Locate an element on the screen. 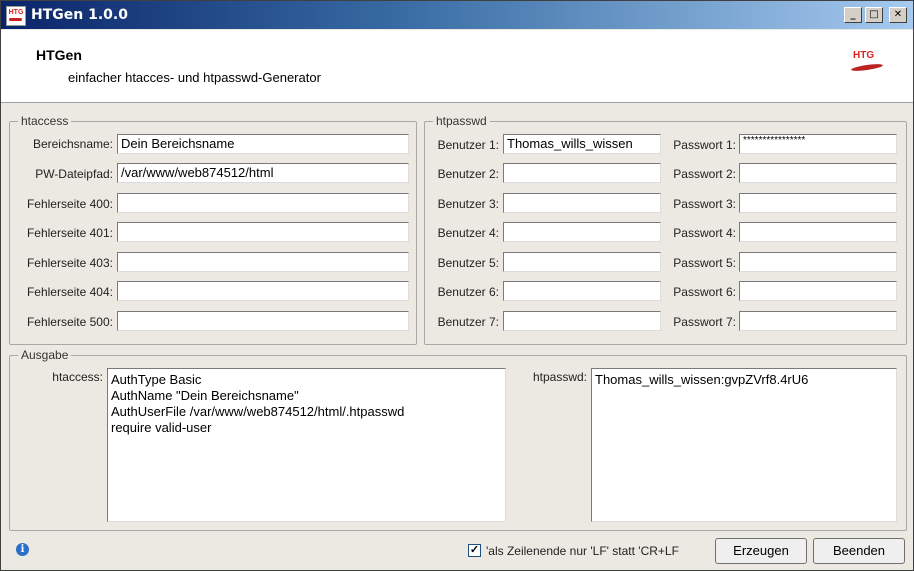 The width and height of the screenshot is (914, 571). minimize-button: _ is located at coordinates (853, 15).